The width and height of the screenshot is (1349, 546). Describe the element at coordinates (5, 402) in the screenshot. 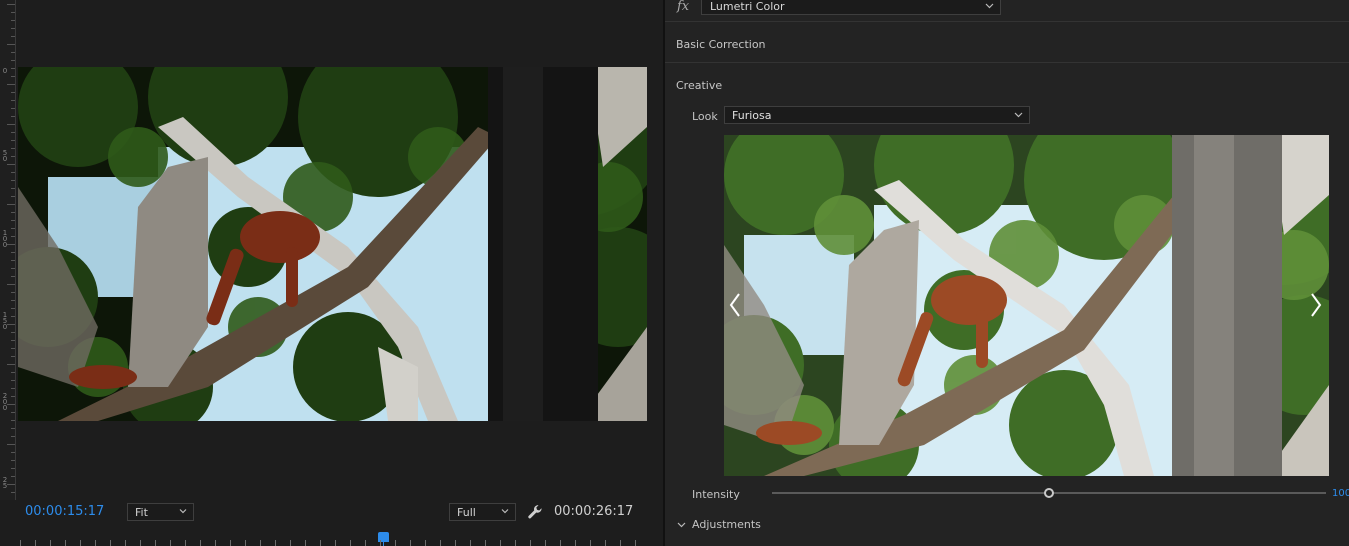

I see `ruler-number: 2 0 0` at that location.